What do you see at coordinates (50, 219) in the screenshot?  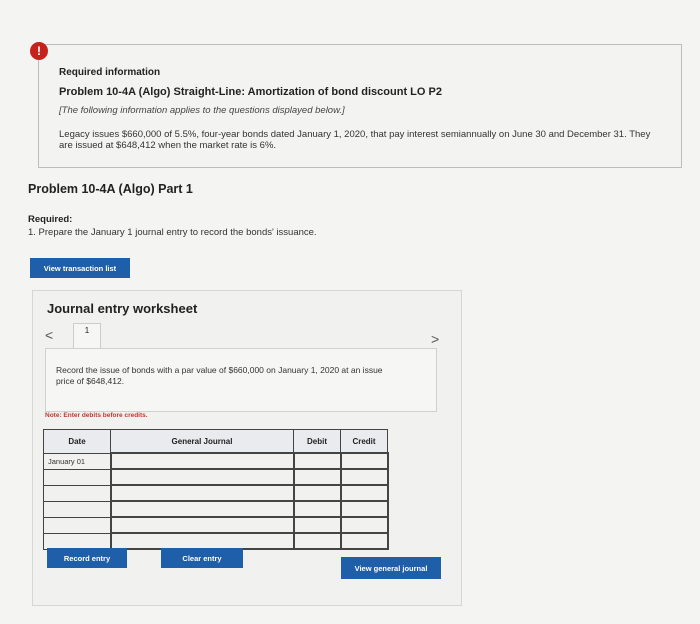 I see `required-label: Required:` at bounding box center [50, 219].